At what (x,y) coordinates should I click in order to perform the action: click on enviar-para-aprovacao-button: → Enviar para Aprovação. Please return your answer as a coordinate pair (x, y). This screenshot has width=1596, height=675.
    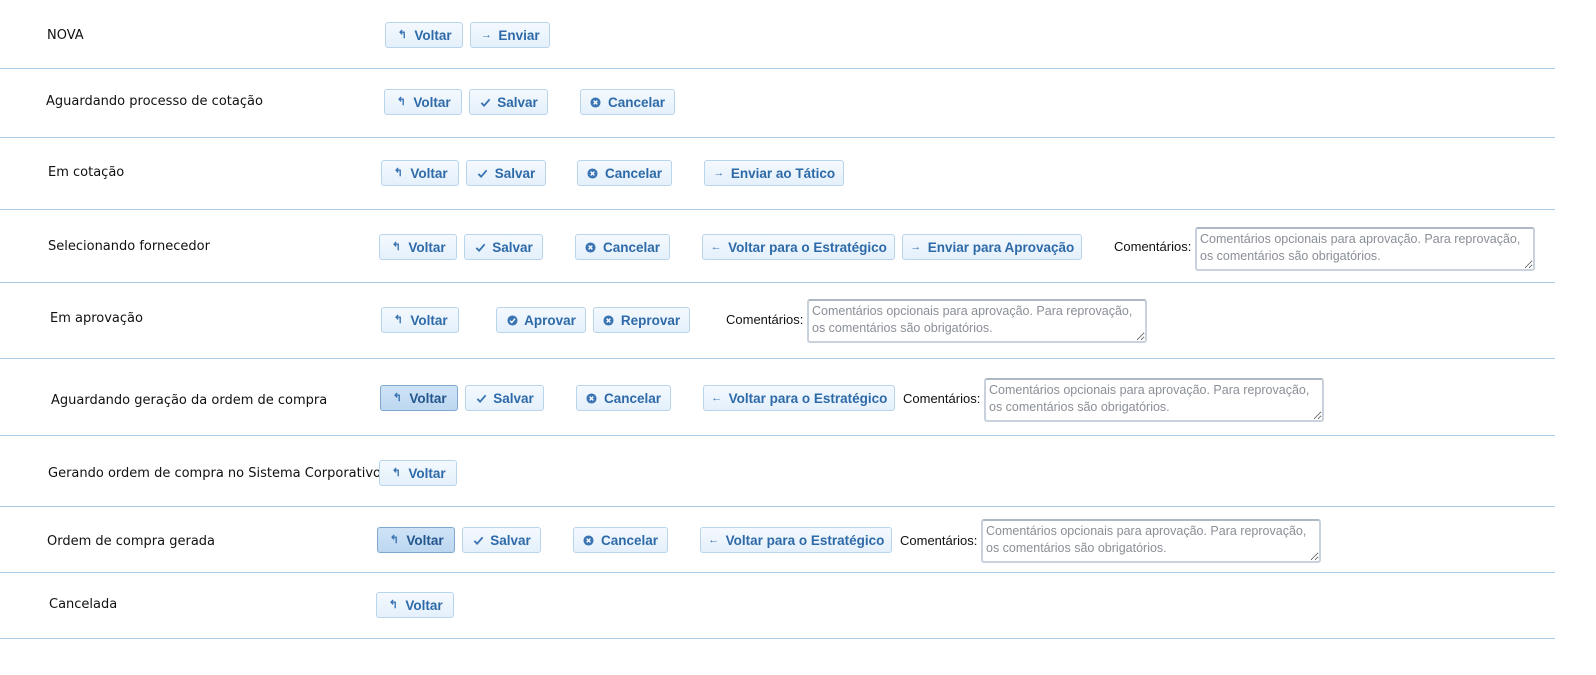
    Looking at the image, I should click on (992, 247).